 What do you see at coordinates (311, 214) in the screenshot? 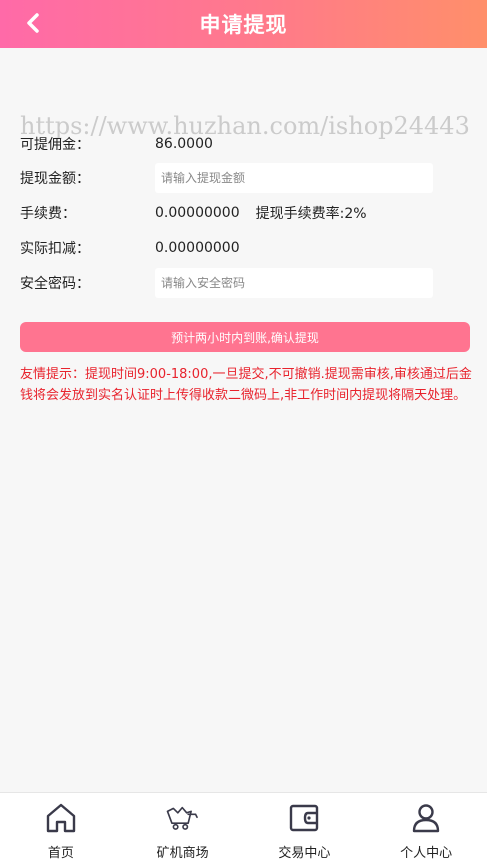
I see `fee-rate-text: 提现手续费率:2%` at bounding box center [311, 214].